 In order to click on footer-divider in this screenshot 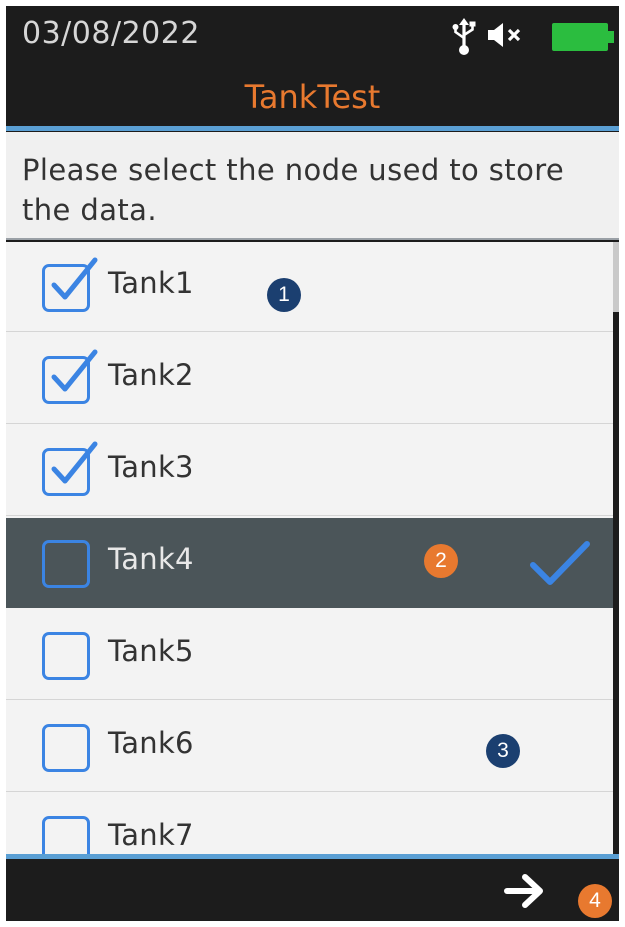, I will do `click(312, 856)`.